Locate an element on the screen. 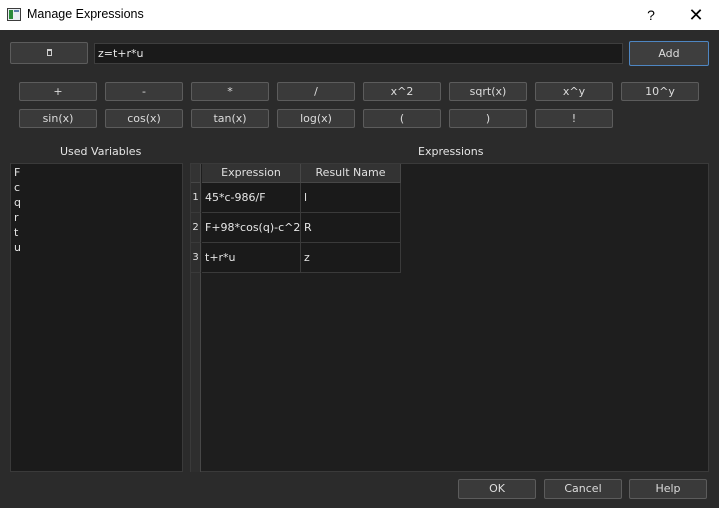 This screenshot has height=508, width=719. used-variables-list: F c q r t u is located at coordinates (96, 317).